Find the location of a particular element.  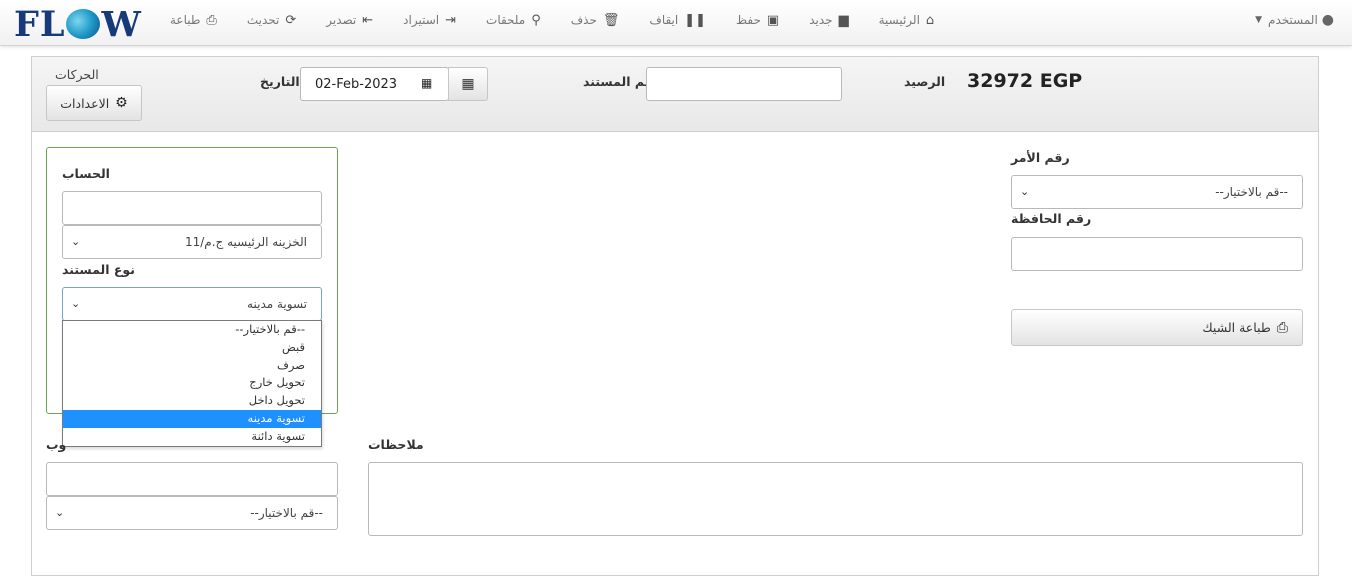

nav-delete-button: 🗑 حذف is located at coordinates (595, 20).